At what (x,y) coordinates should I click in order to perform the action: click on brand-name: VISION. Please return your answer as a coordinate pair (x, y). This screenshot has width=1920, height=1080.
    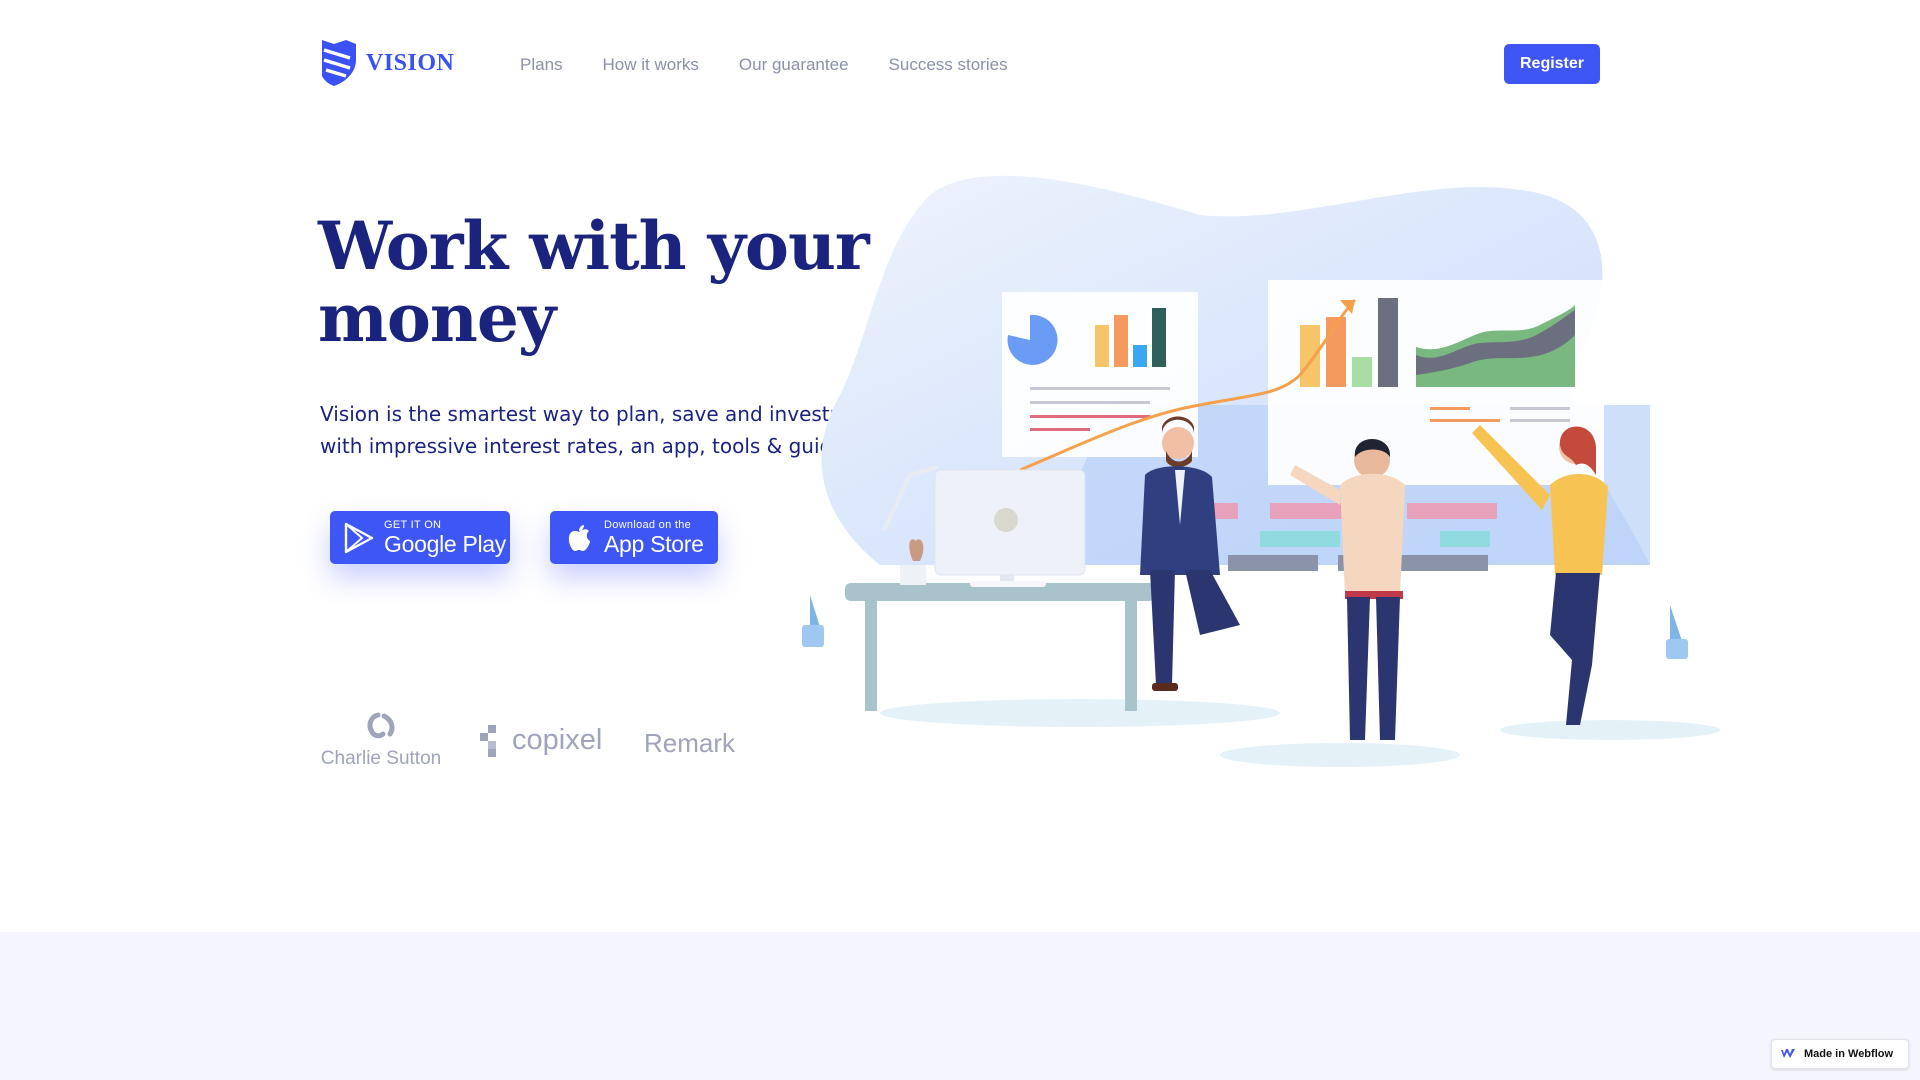
    Looking at the image, I should click on (410, 62).